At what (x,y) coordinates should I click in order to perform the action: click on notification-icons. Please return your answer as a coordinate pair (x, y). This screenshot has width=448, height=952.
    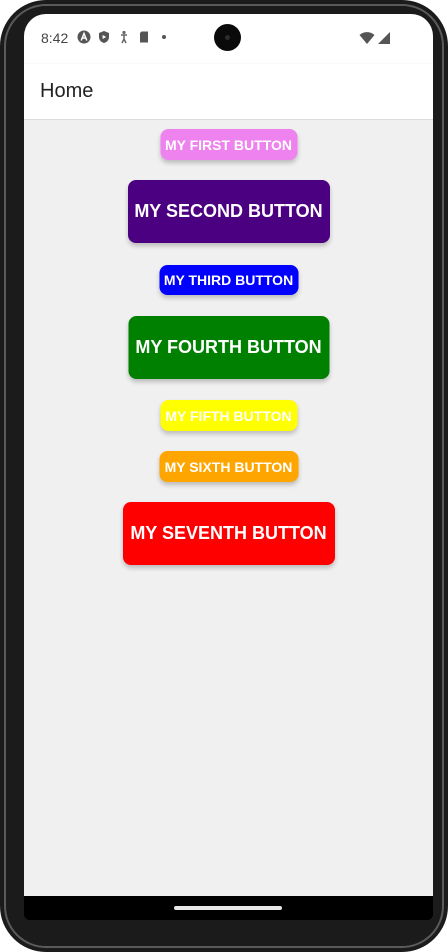
    Looking at the image, I should click on (124, 37).